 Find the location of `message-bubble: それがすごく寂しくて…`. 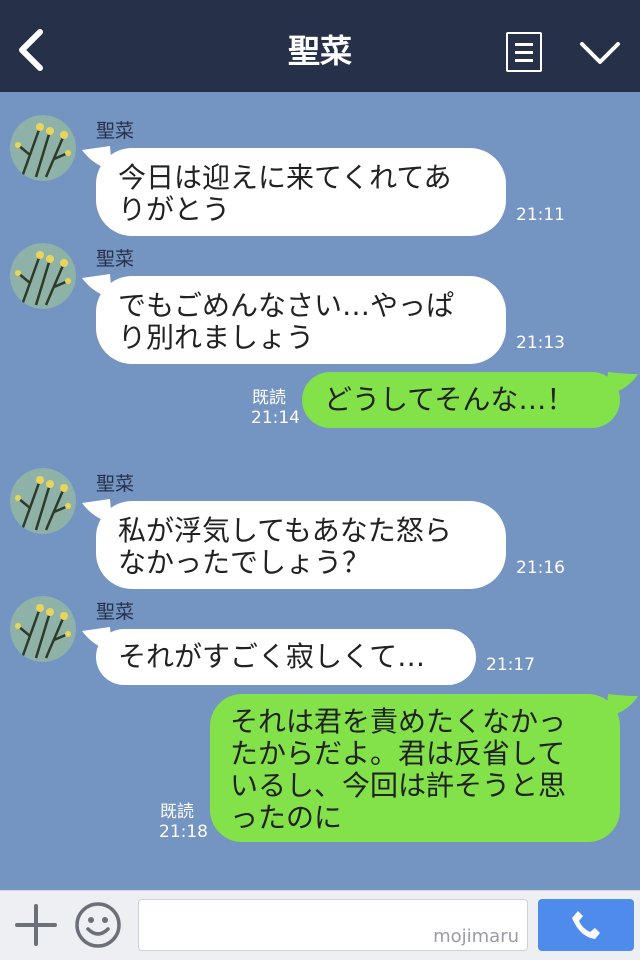

message-bubble: それがすごく寂しくて… is located at coordinates (286, 657).